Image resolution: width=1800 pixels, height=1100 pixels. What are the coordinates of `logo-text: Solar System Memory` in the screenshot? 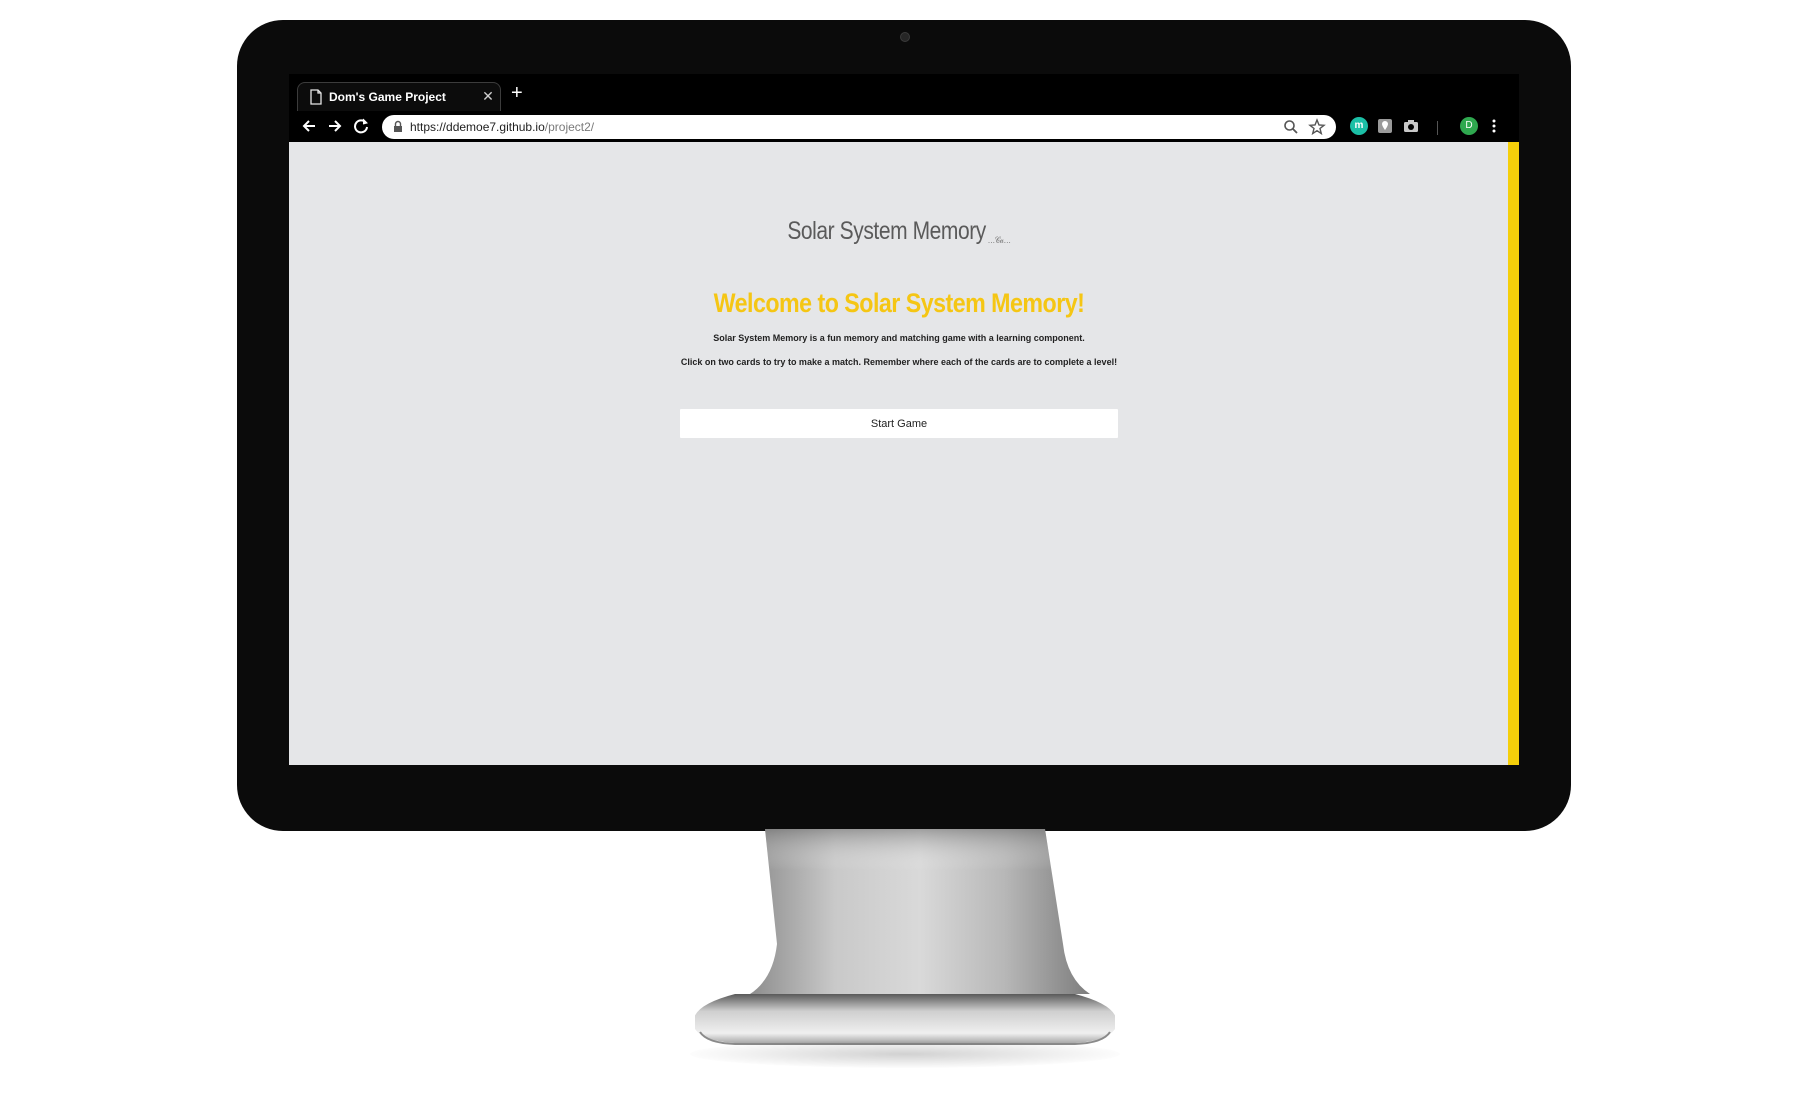 It's located at (886, 231).